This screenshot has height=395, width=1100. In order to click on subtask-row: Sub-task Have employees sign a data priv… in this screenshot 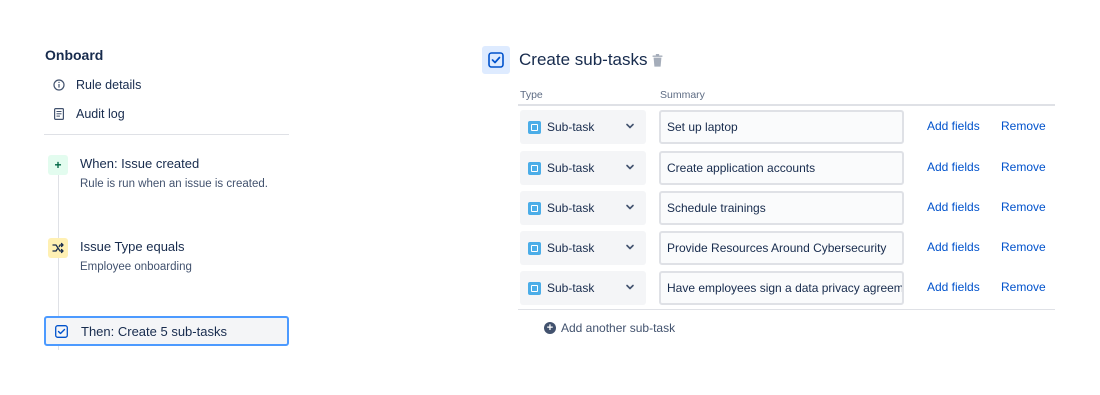, I will do `click(787, 288)`.